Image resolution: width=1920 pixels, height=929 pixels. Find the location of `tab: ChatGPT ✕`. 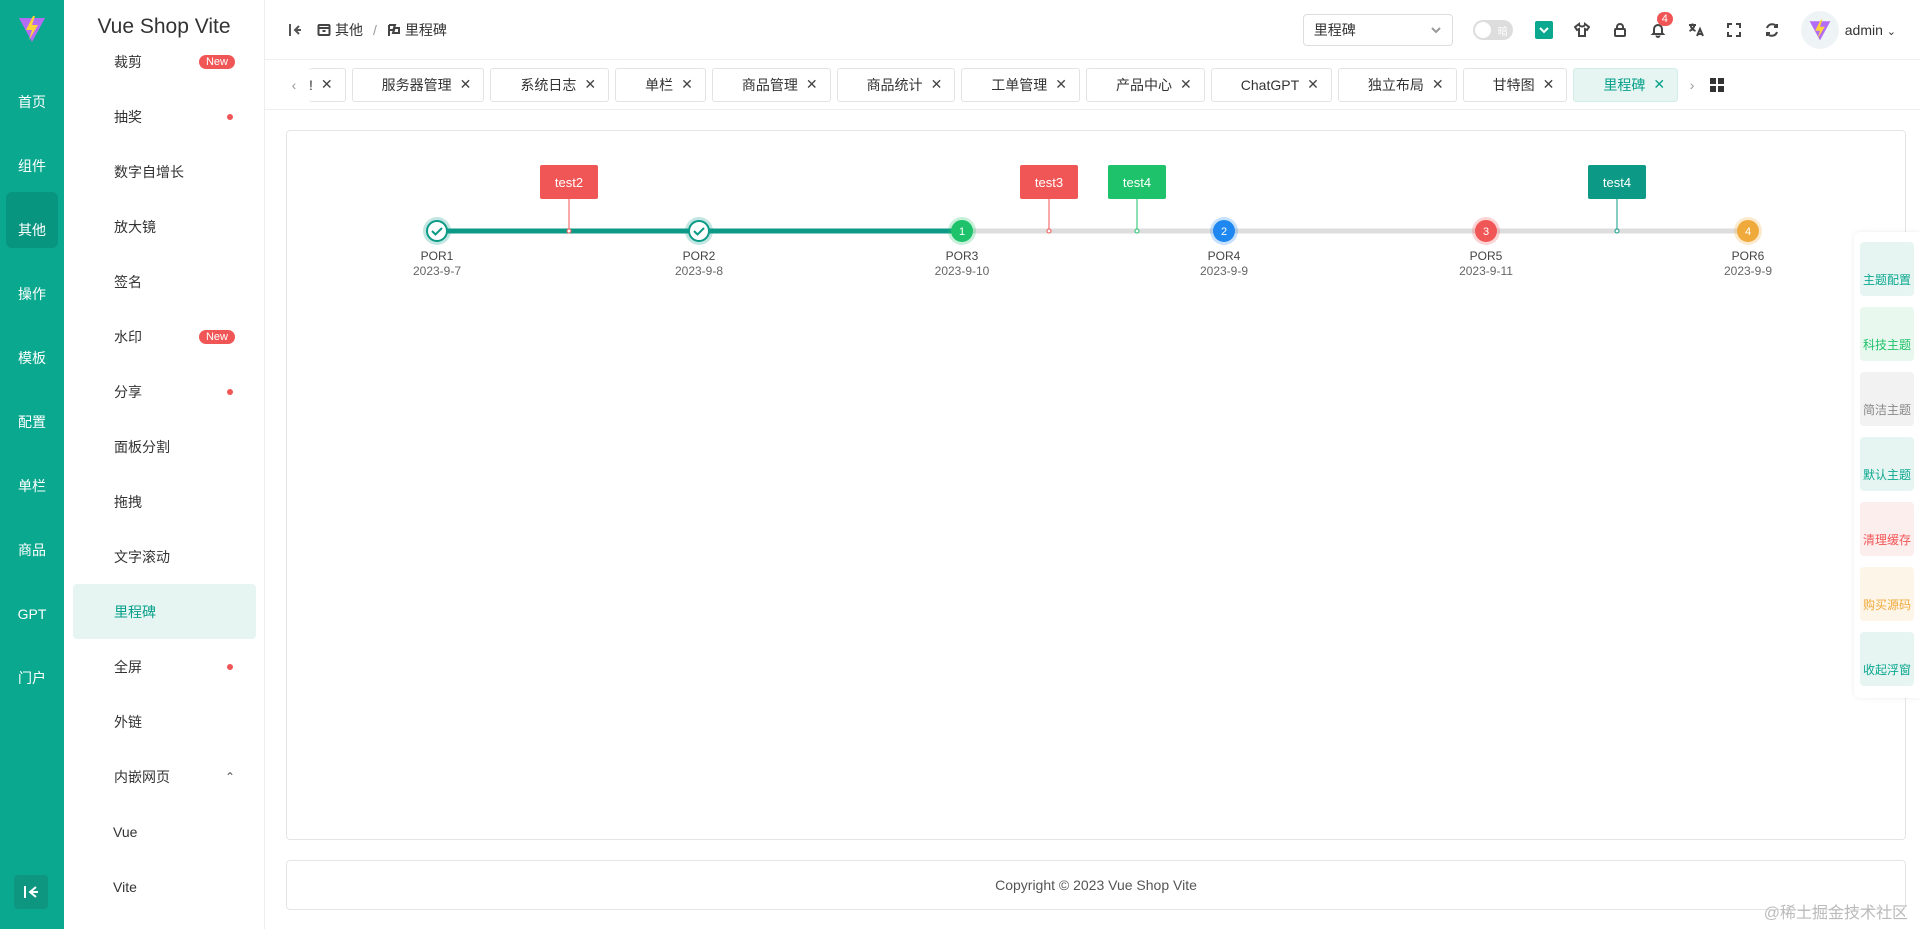

tab: ChatGPT ✕ is located at coordinates (1271, 84).